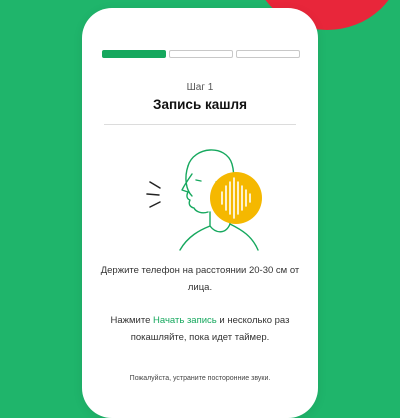 The image size is (400, 418). I want to click on noise-note: Пожалуйста, устраните посторонние звуки., so click(200, 378).